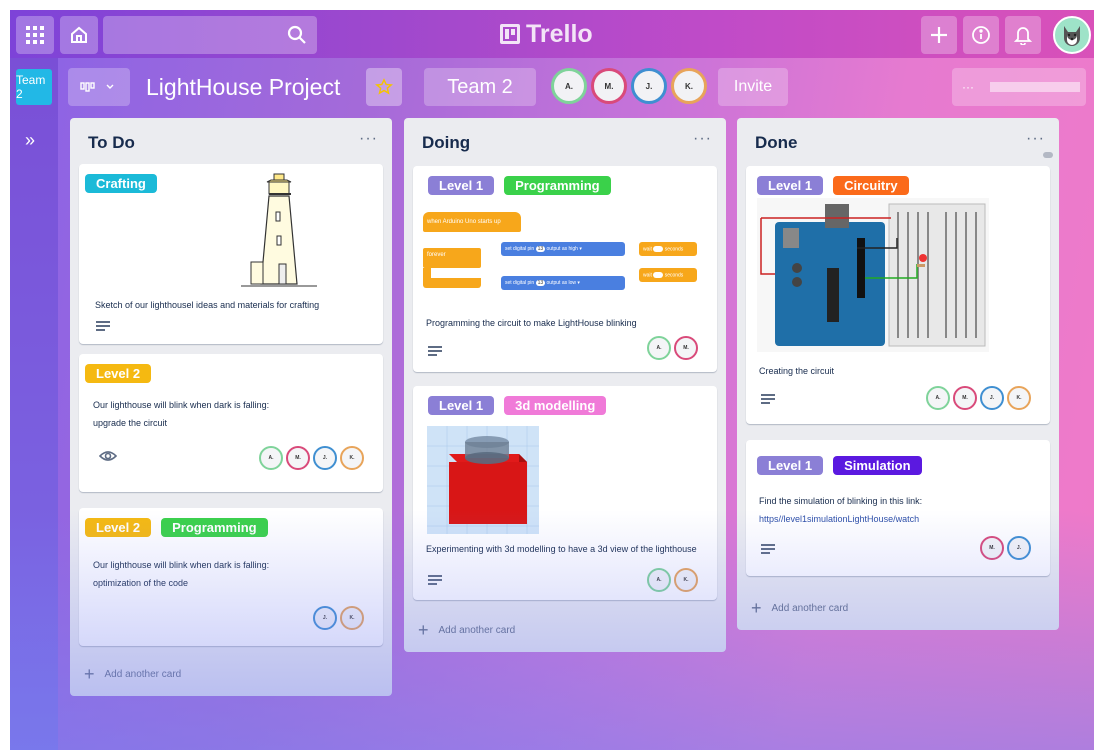  Describe the element at coordinates (839, 519) in the screenshot. I see `simulation-link: https//level1simulationLightHouse/watch` at that location.